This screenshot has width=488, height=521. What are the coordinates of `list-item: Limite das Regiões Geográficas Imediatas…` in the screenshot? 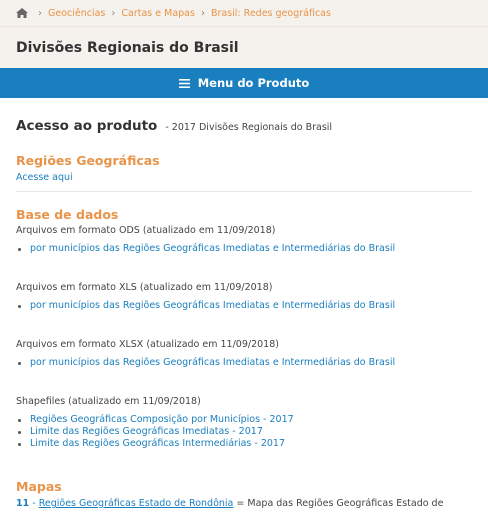 It's located at (244, 432).